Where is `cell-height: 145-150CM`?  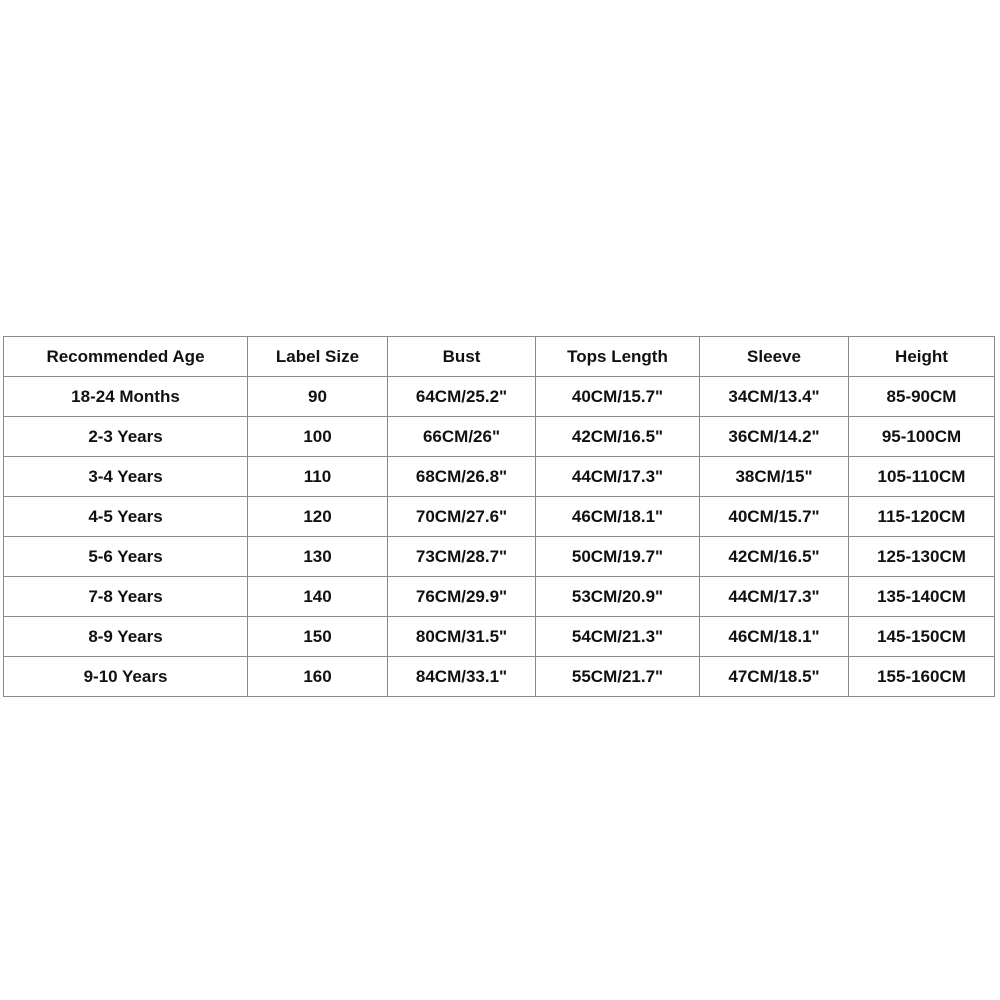 cell-height: 145-150CM is located at coordinates (921, 636).